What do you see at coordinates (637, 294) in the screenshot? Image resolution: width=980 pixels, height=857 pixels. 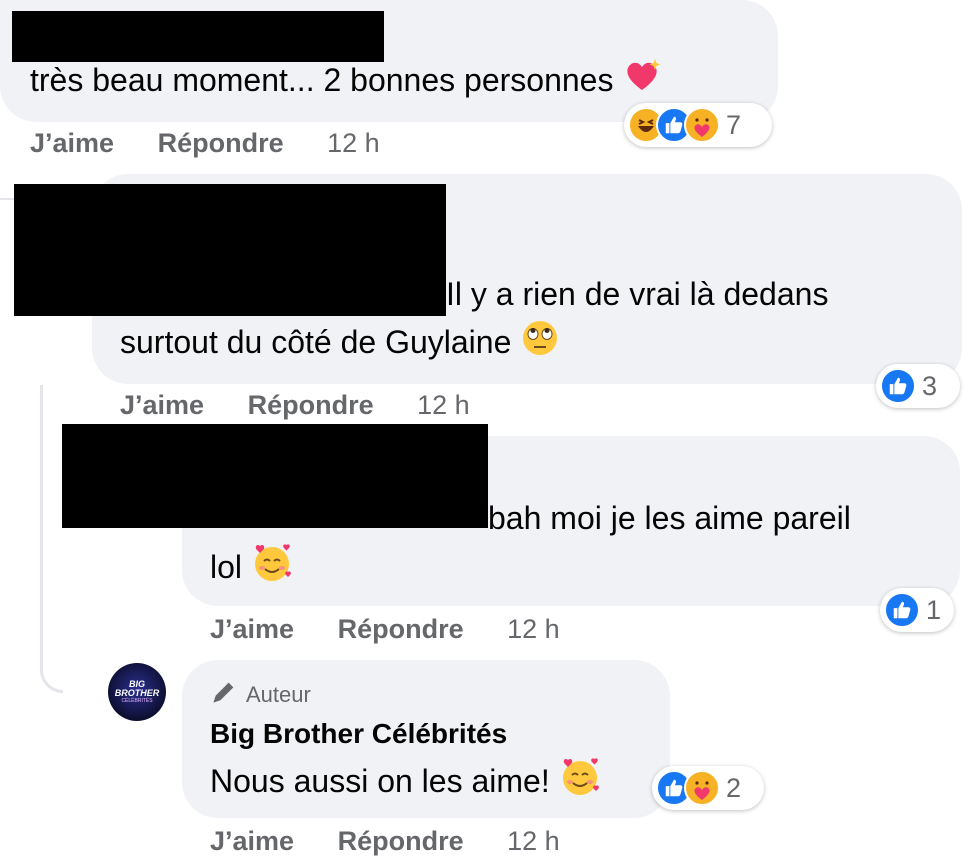 I see `comment-text-line1: Il y a rien de vrai là dedans` at bounding box center [637, 294].